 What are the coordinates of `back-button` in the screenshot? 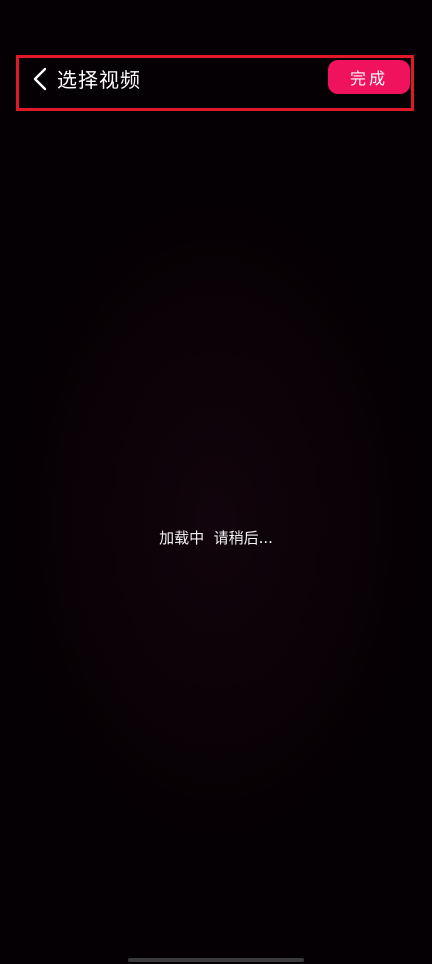 It's located at (40, 79).